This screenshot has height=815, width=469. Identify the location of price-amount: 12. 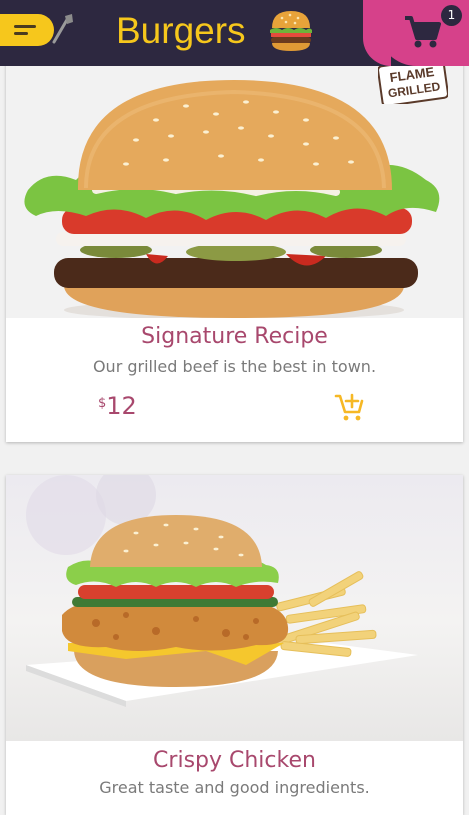
(121, 406).